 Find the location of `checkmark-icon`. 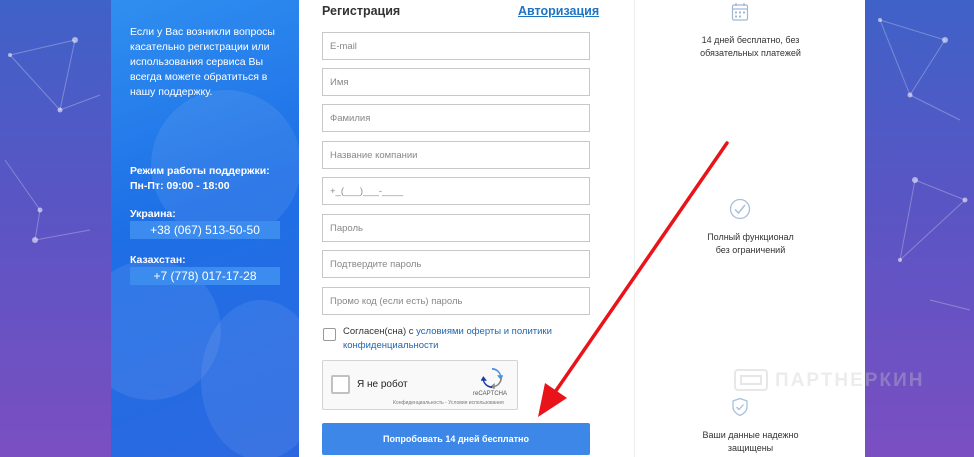

checkmark-icon is located at coordinates (740, 209).